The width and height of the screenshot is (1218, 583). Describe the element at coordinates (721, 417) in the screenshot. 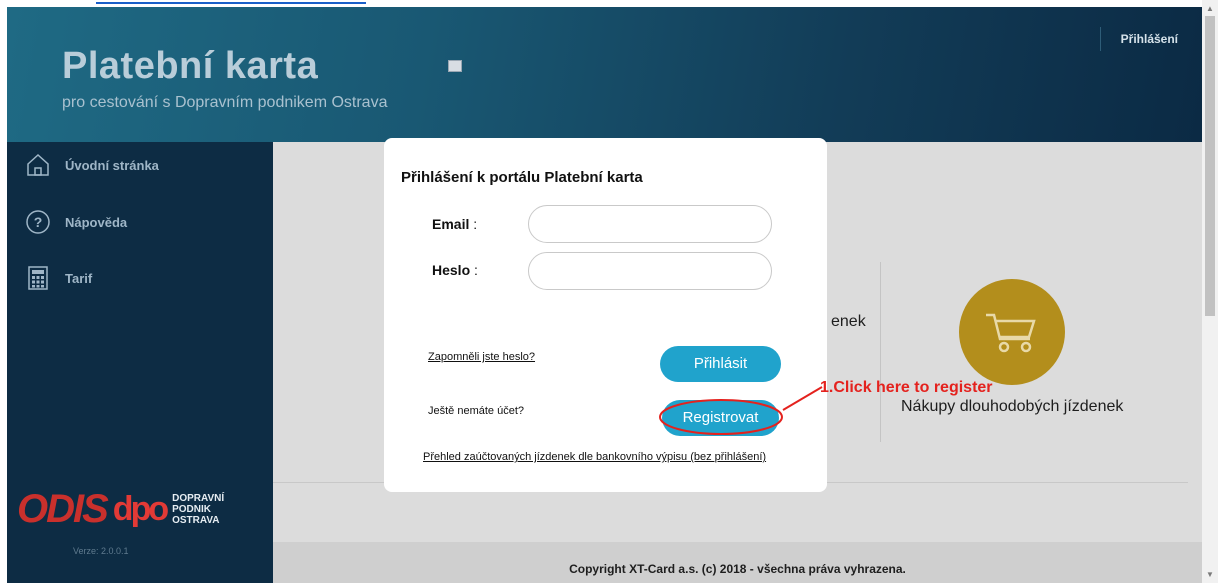

I see `annotation-ellipse` at that location.